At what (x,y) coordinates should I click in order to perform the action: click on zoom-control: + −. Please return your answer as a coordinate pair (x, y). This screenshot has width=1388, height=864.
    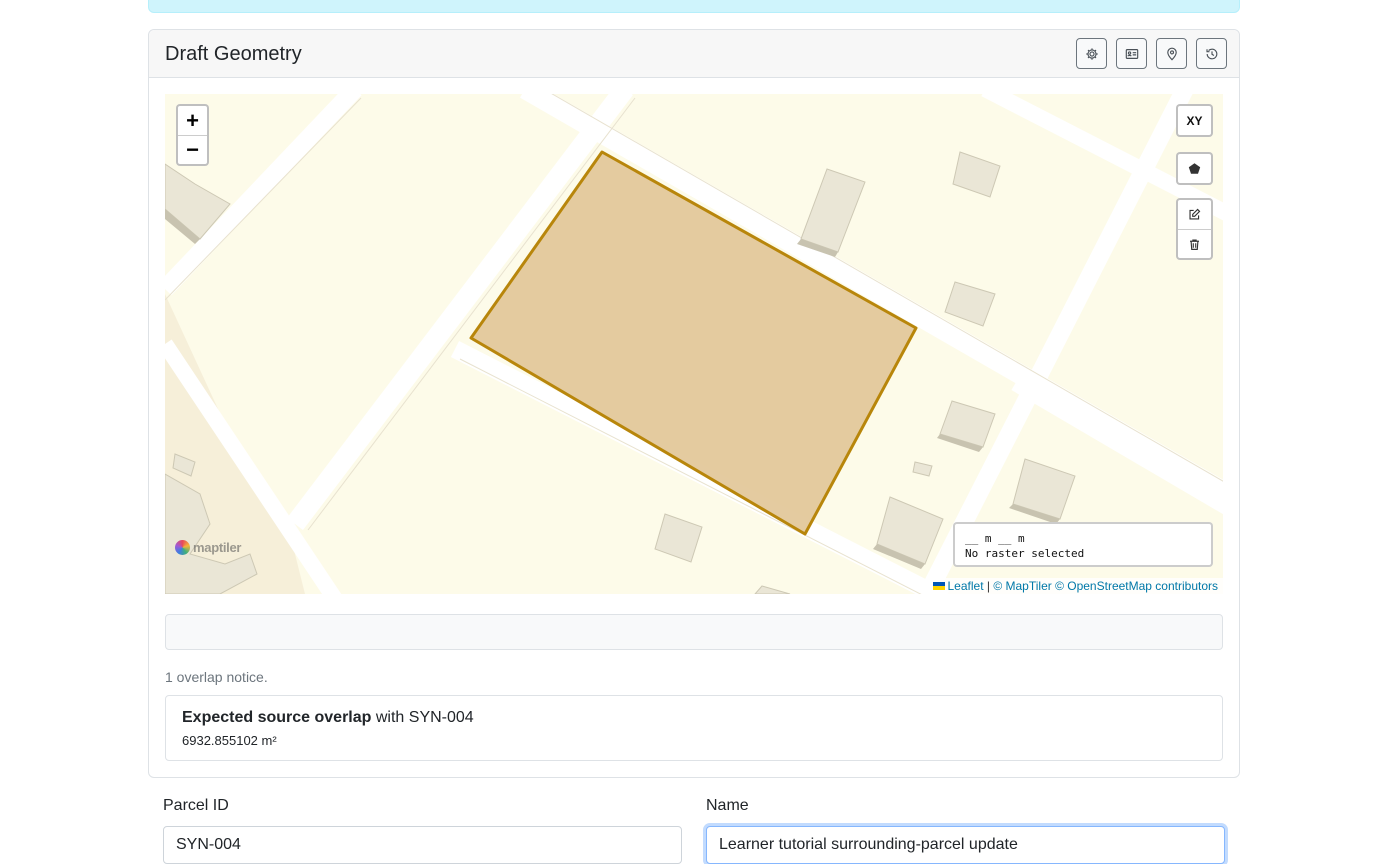
    Looking at the image, I should click on (192, 135).